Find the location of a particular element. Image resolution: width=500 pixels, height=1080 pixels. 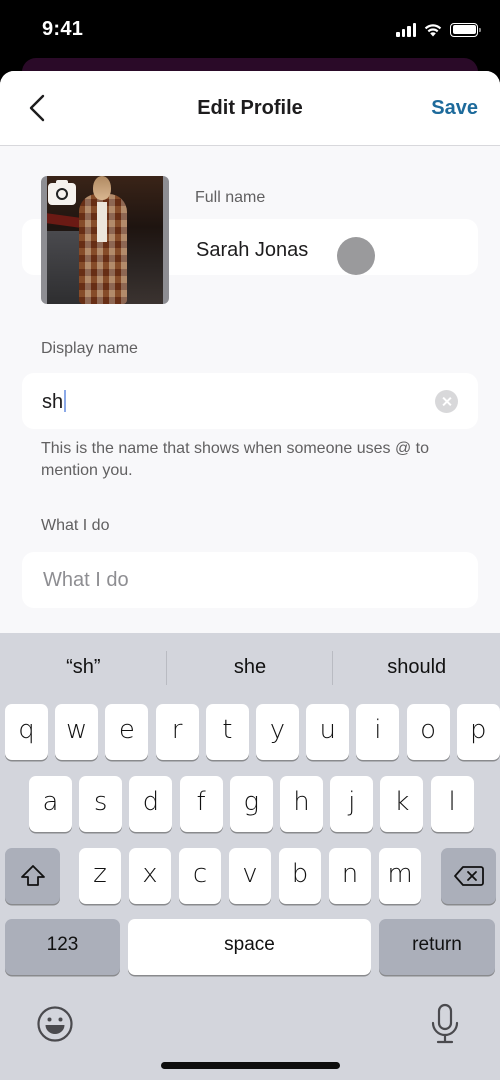

what-i-do-placeholder: What I do is located at coordinates (86, 580).